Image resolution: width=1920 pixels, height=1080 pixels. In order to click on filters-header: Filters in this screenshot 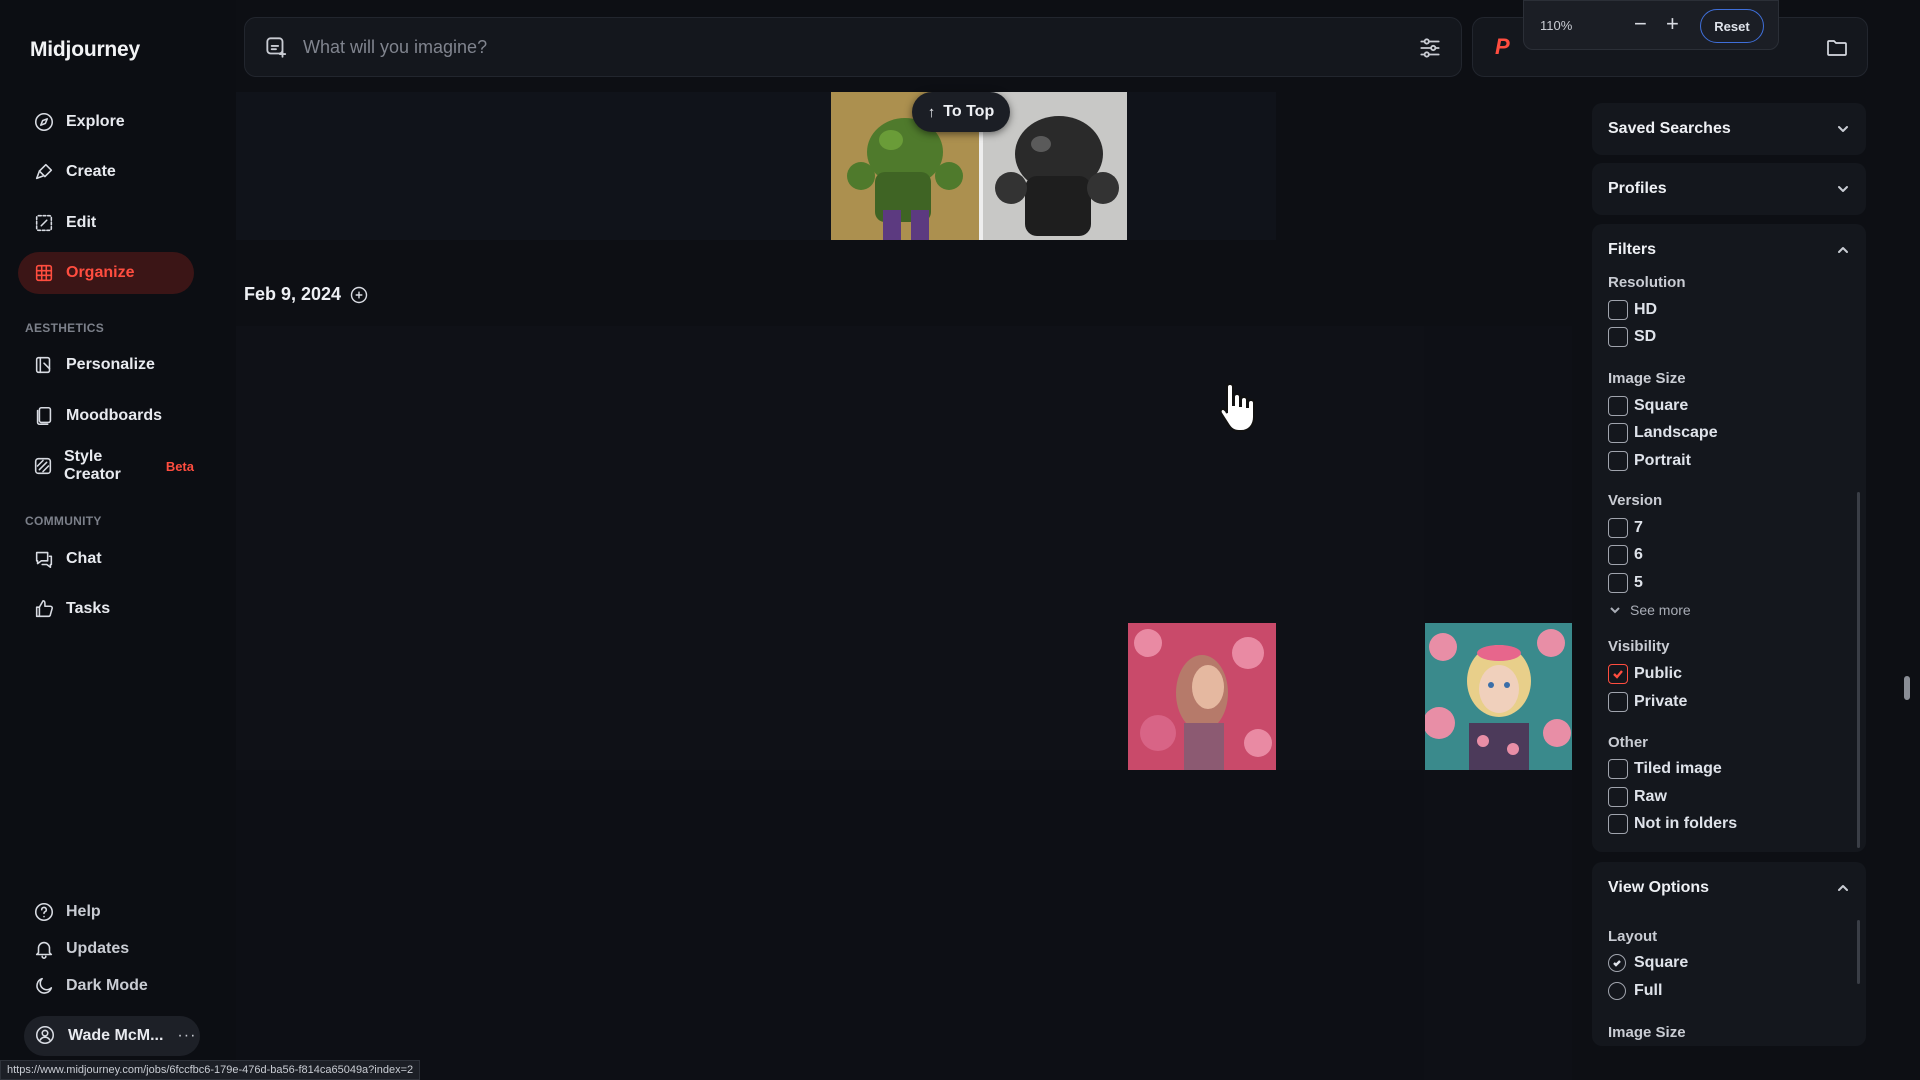, I will do `click(1729, 250)`.